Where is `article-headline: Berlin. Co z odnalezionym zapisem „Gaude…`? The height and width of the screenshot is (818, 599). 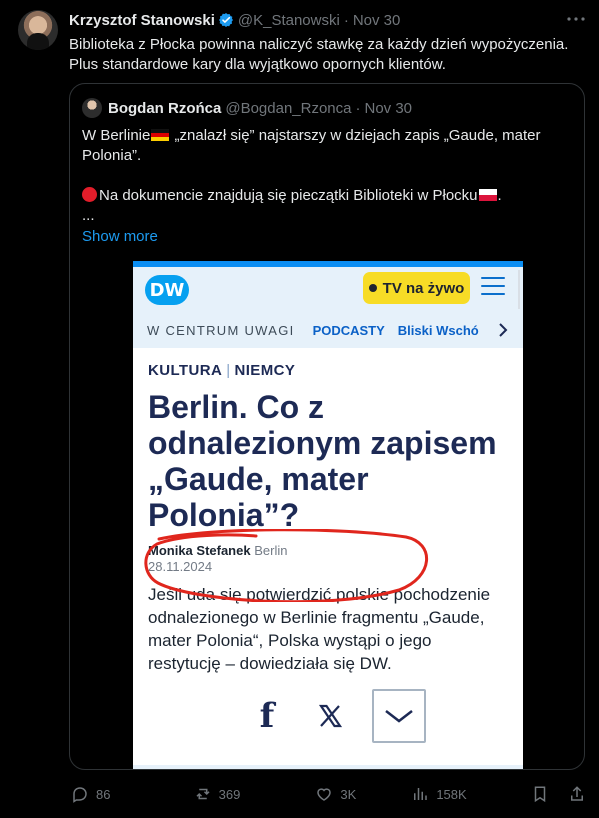 article-headline: Berlin. Co z odnalezionym zapisem „Gaude… is located at coordinates (322, 461).